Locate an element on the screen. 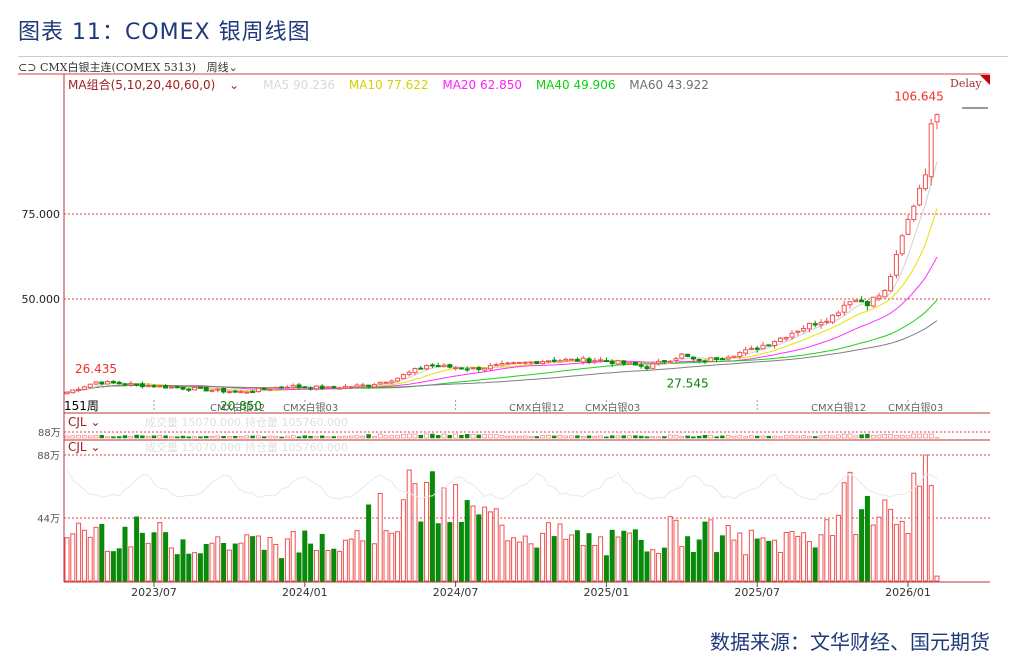 The image size is (1024, 662). x-tick-label: 2024/01 is located at coordinates (305, 592).